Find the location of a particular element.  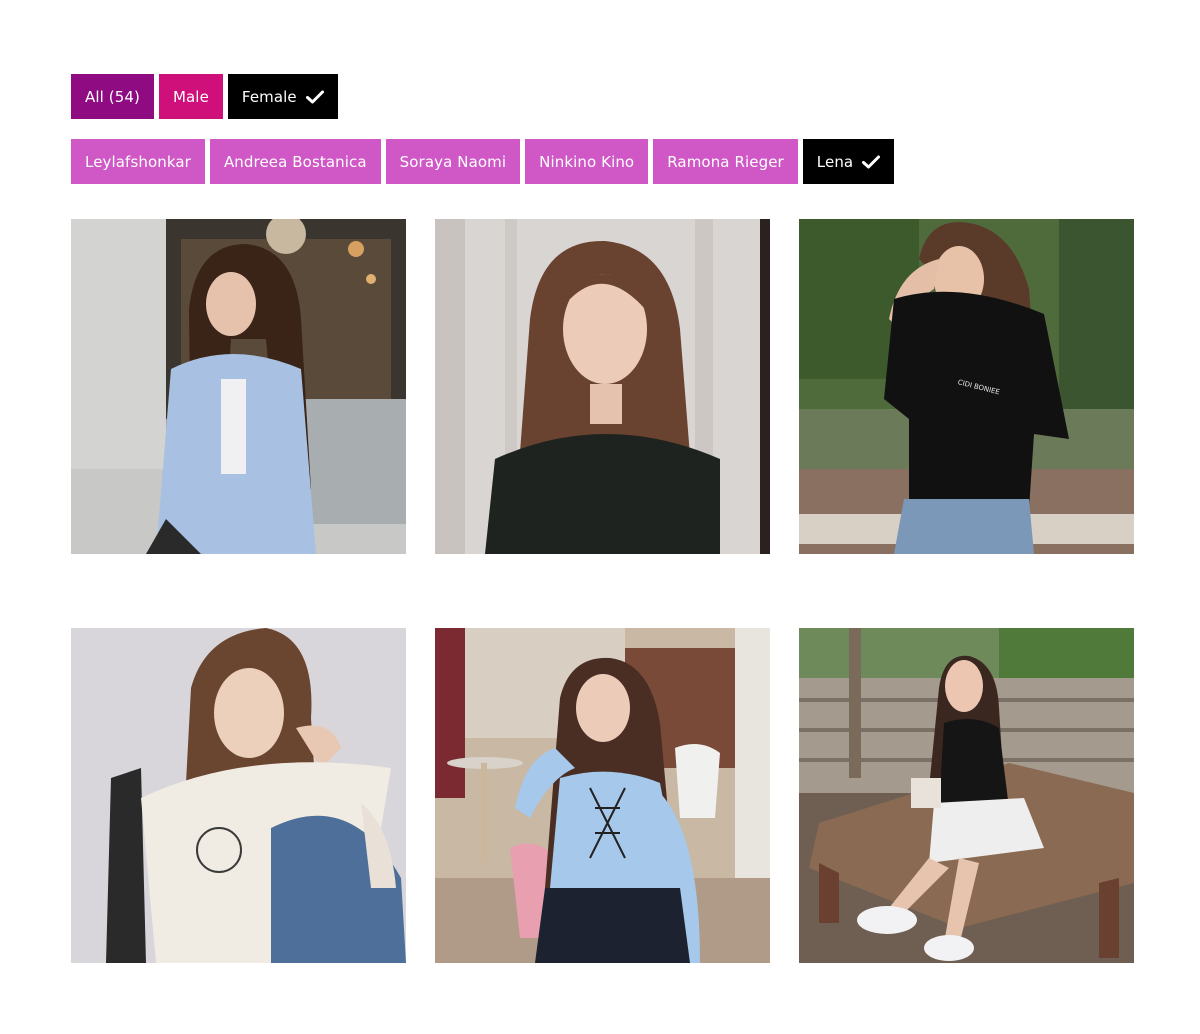

filter-andreea-bostanica-button: Andreea Bostanica is located at coordinates (295, 161).